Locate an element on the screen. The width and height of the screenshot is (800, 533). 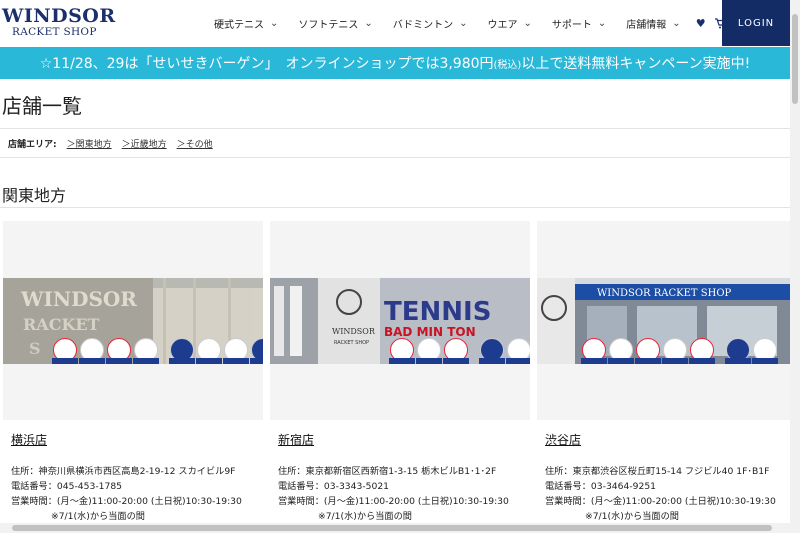
site-logo: WINDSOR RACKET SHOP is located at coordinates (59, 21).